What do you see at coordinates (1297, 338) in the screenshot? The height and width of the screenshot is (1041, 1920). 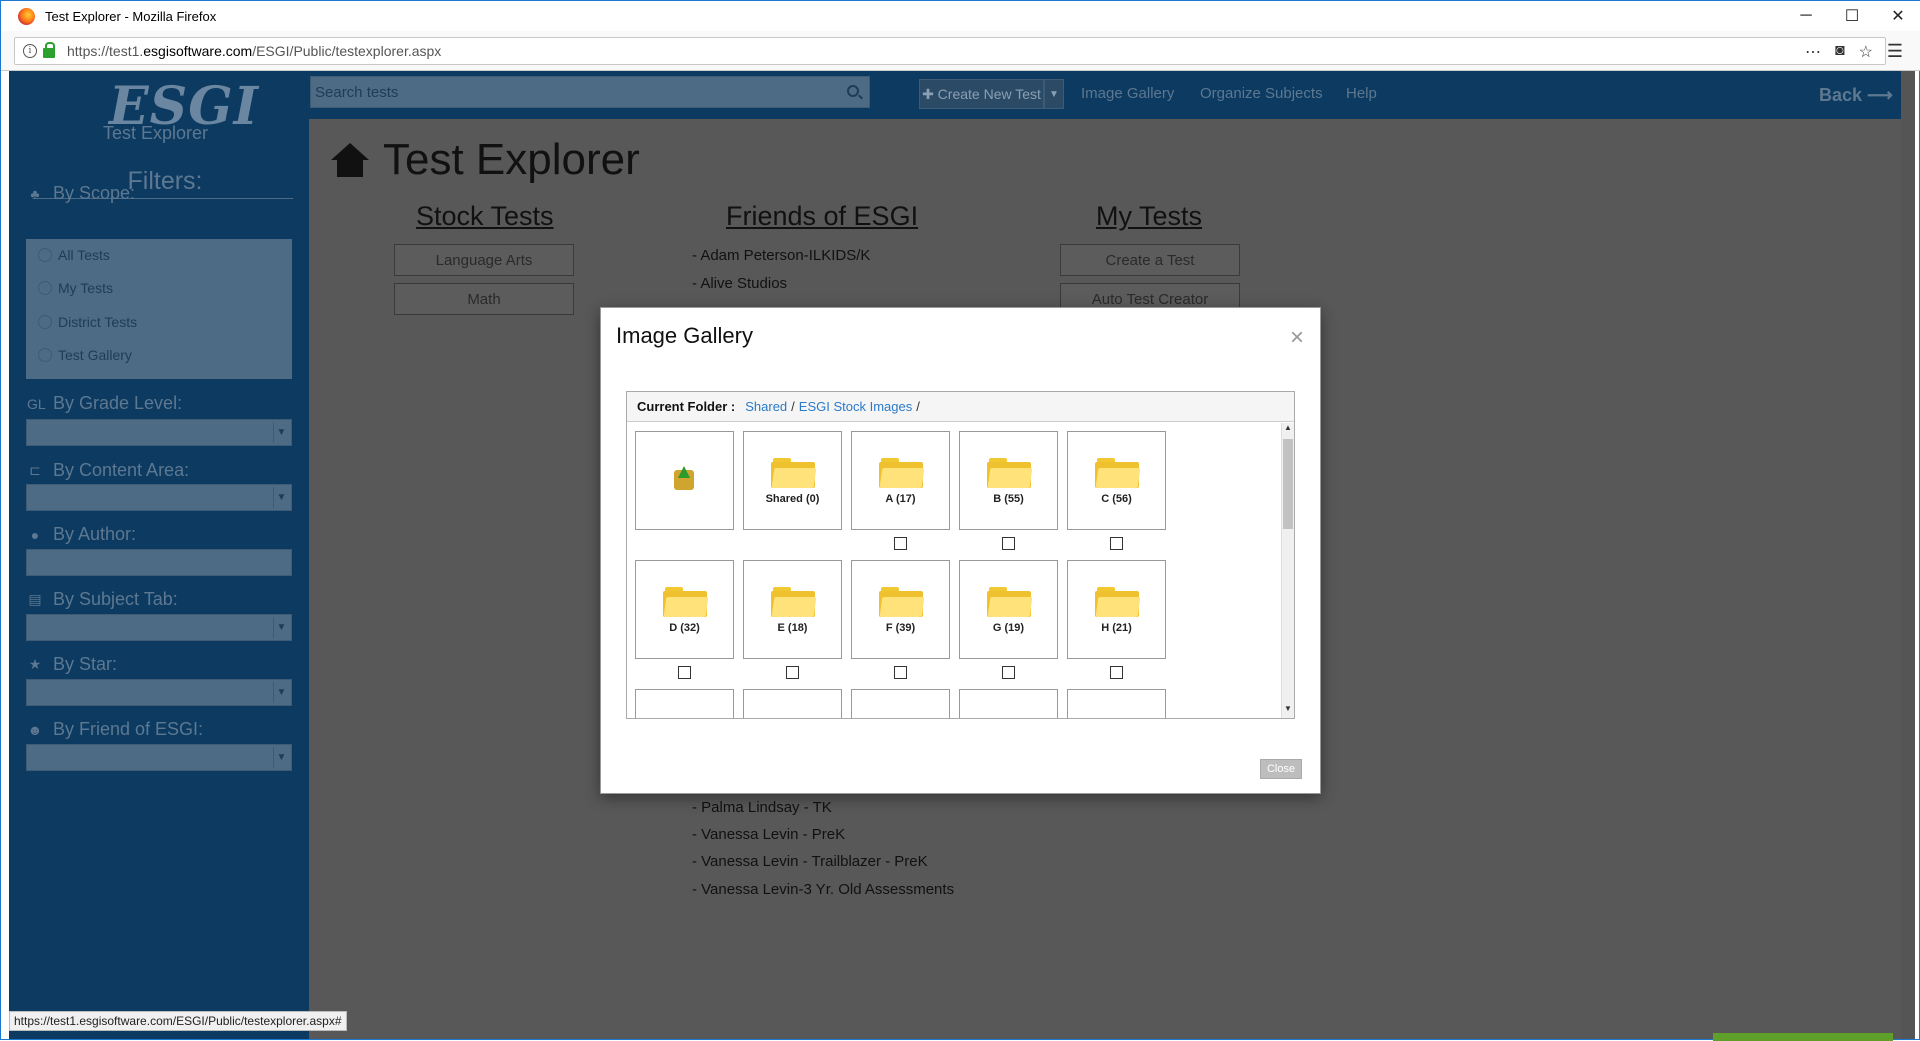 I see `close-icon: ×` at bounding box center [1297, 338].